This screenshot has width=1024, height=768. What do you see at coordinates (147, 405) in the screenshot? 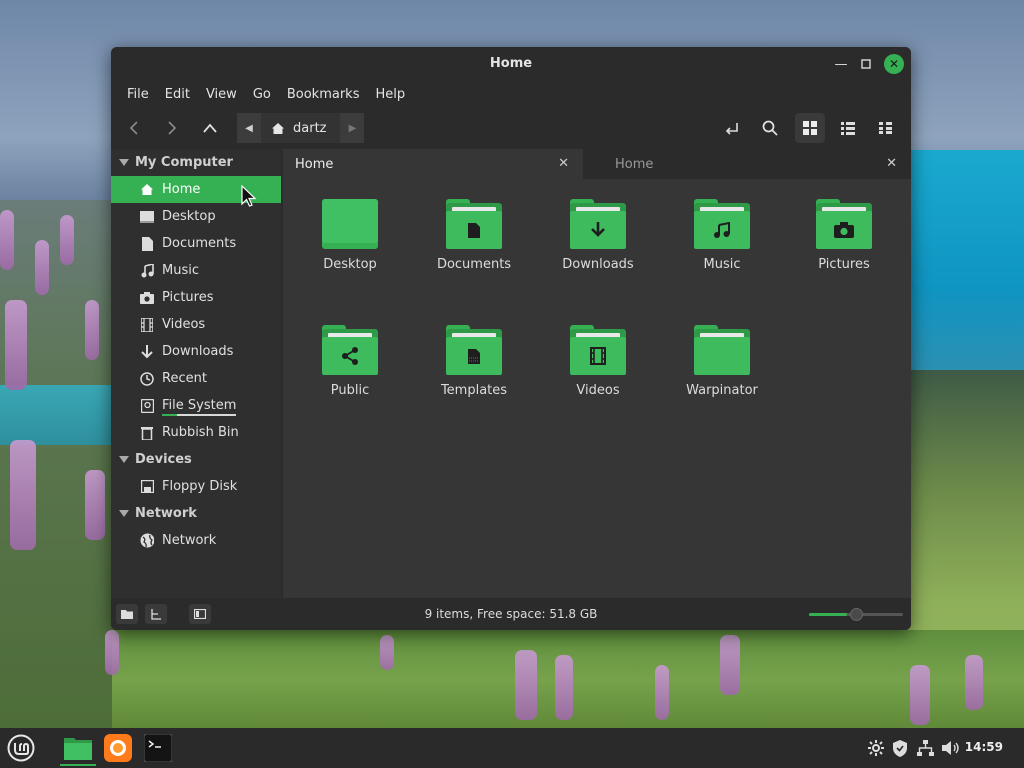
I see `drive-icon` at bounding box center [147, 405].